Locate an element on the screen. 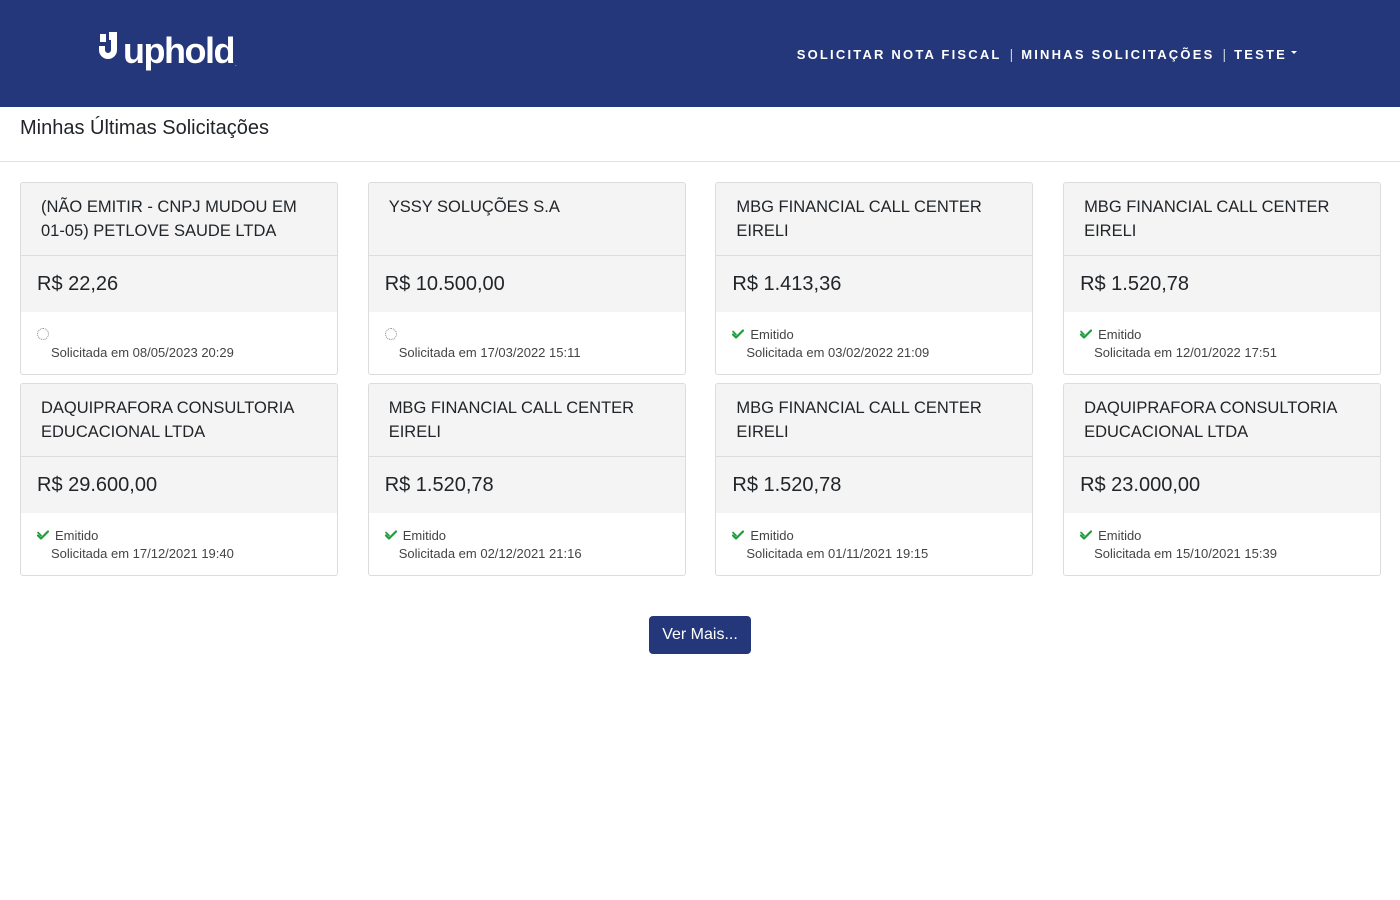 This screenshot has width=1400, height=900. brand-tm: . is located at coordinates (235, 65).